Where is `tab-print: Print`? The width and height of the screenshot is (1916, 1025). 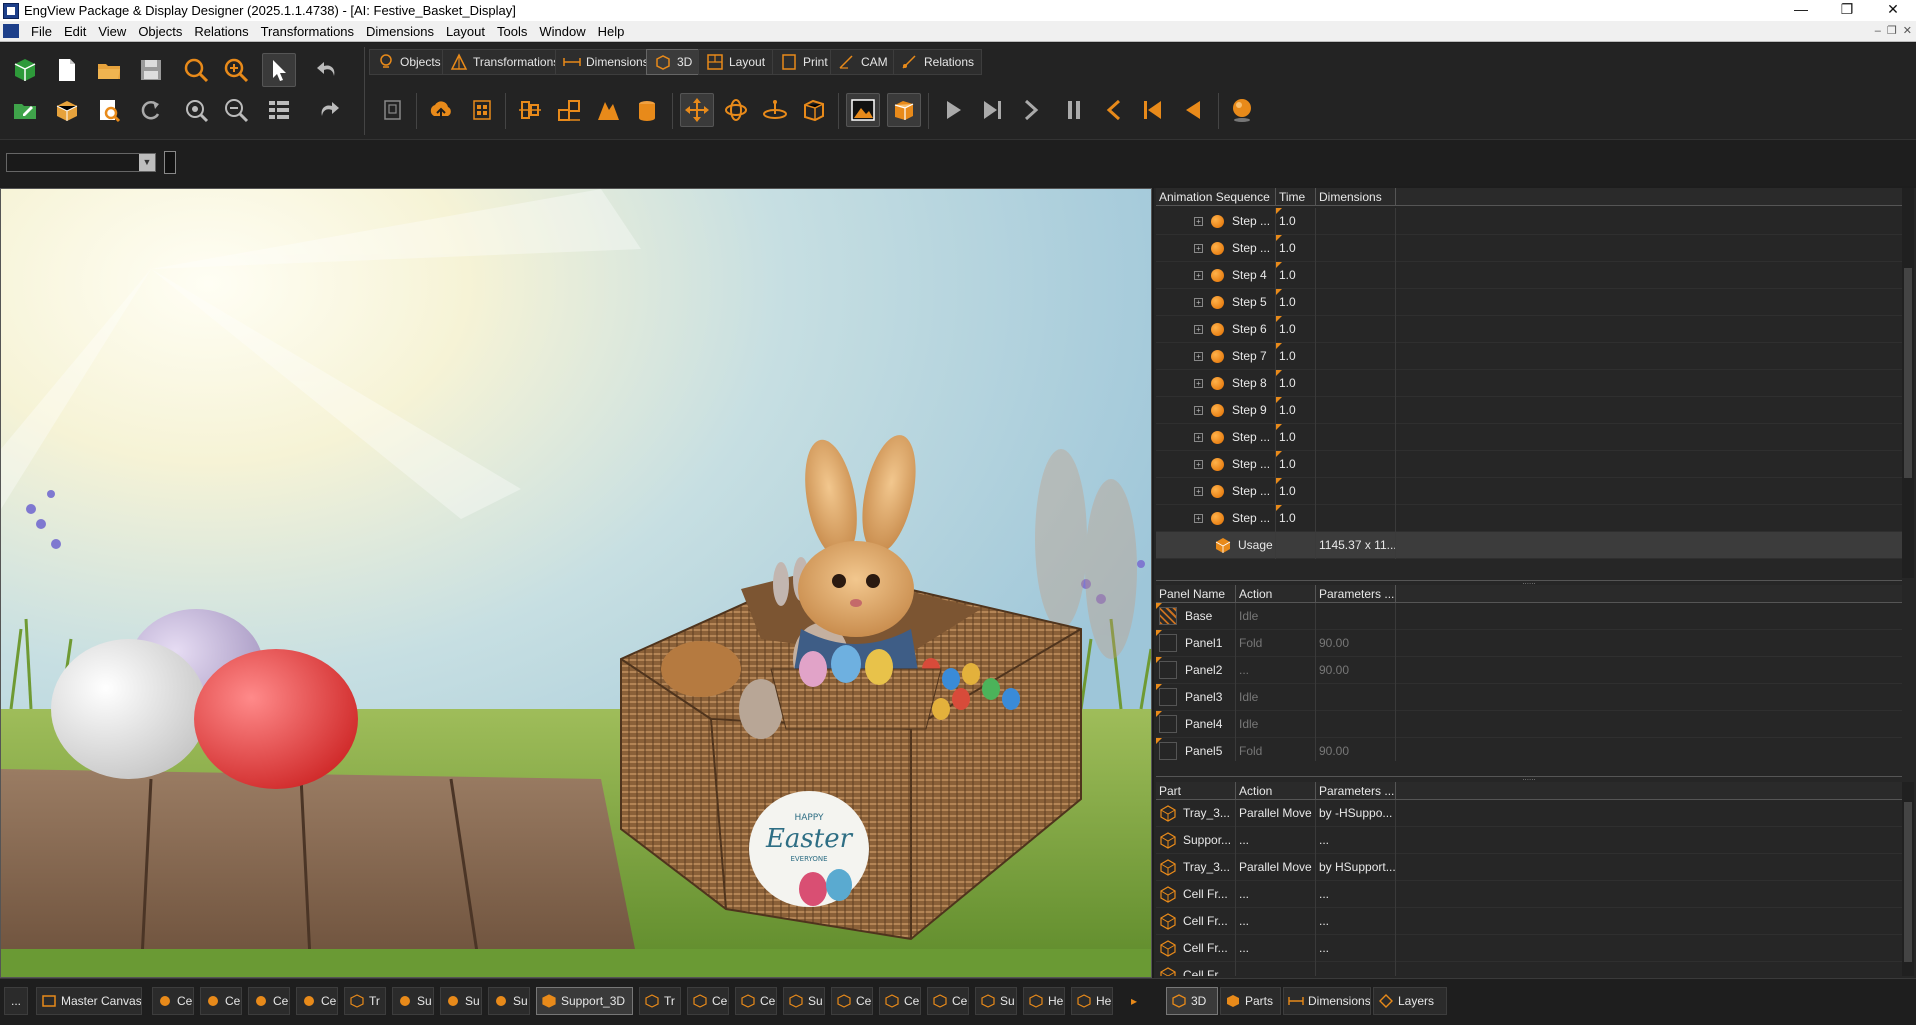 tab-print: Print is located at coordinates (804, 62).